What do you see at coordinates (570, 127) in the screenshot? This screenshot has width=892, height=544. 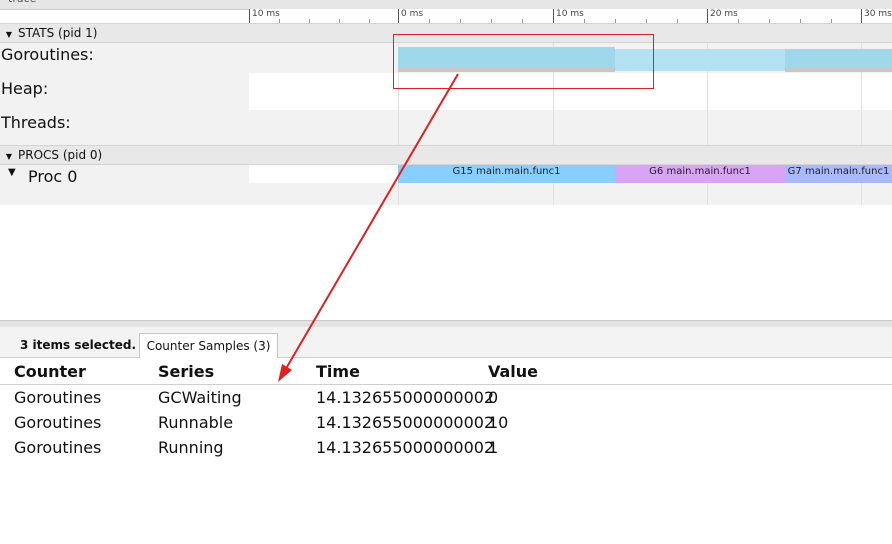 I see `threads-track` at bounding box center [570, 127].